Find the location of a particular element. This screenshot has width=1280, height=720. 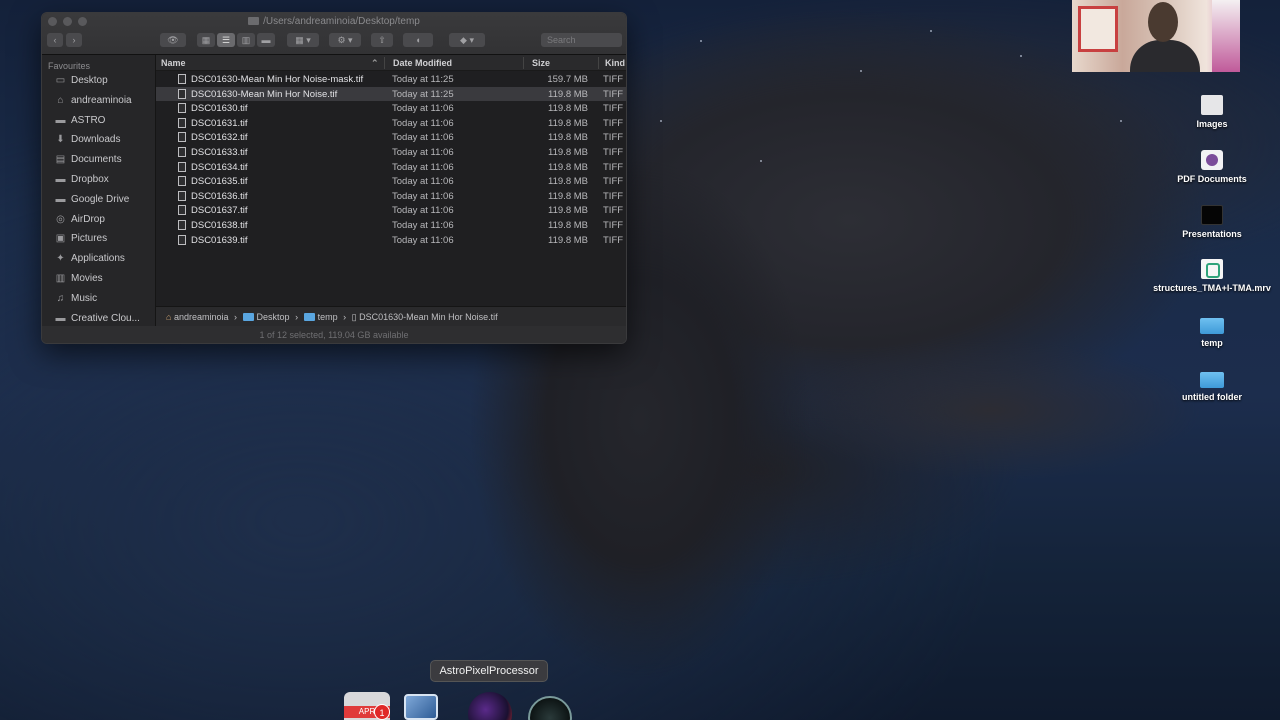

sidebar-item-documents: ▤ Documents is located at coordinates (104, 160).